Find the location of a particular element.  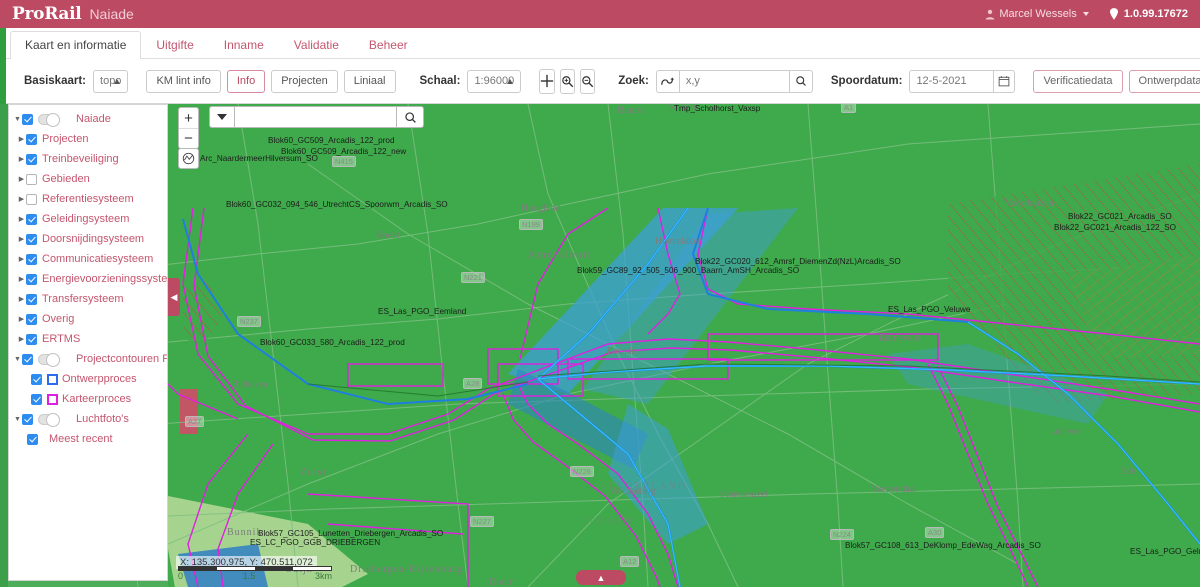

verificatiedata-button: Verificatiedata is located at coordinates (1078, 81).